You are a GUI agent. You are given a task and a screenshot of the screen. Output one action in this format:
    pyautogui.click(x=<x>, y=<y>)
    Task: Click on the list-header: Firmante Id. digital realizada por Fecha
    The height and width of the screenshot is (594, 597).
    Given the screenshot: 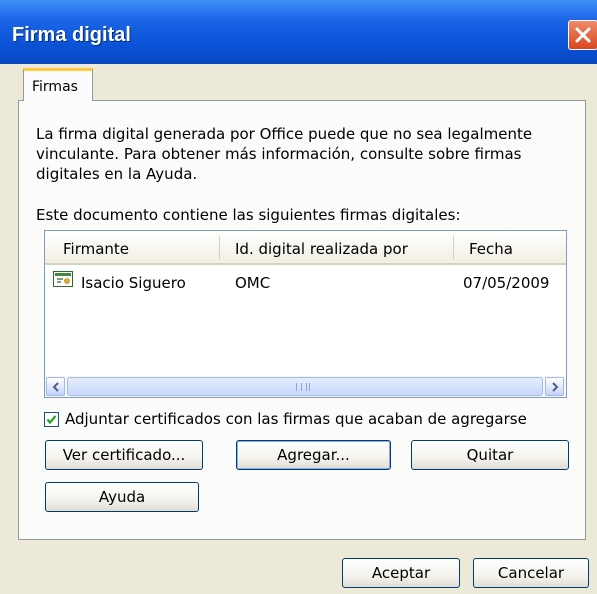 What is the action you would take?
    pyautogui.click(x=305, y=248)
    